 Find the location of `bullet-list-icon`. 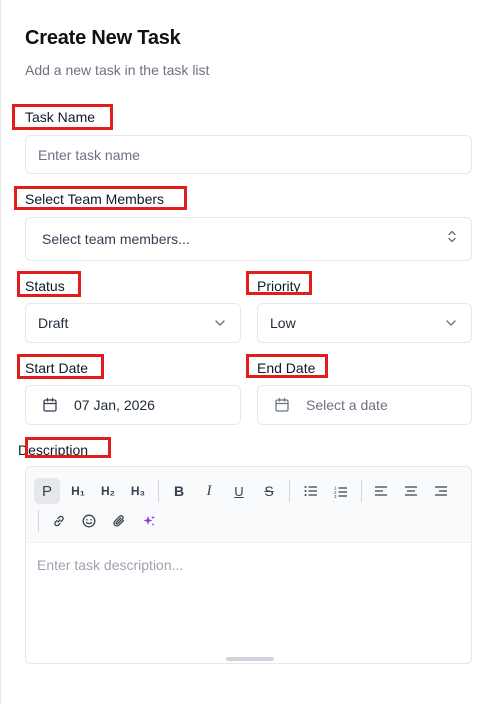

bullet-list-icon is located at coordinates (311, 491).